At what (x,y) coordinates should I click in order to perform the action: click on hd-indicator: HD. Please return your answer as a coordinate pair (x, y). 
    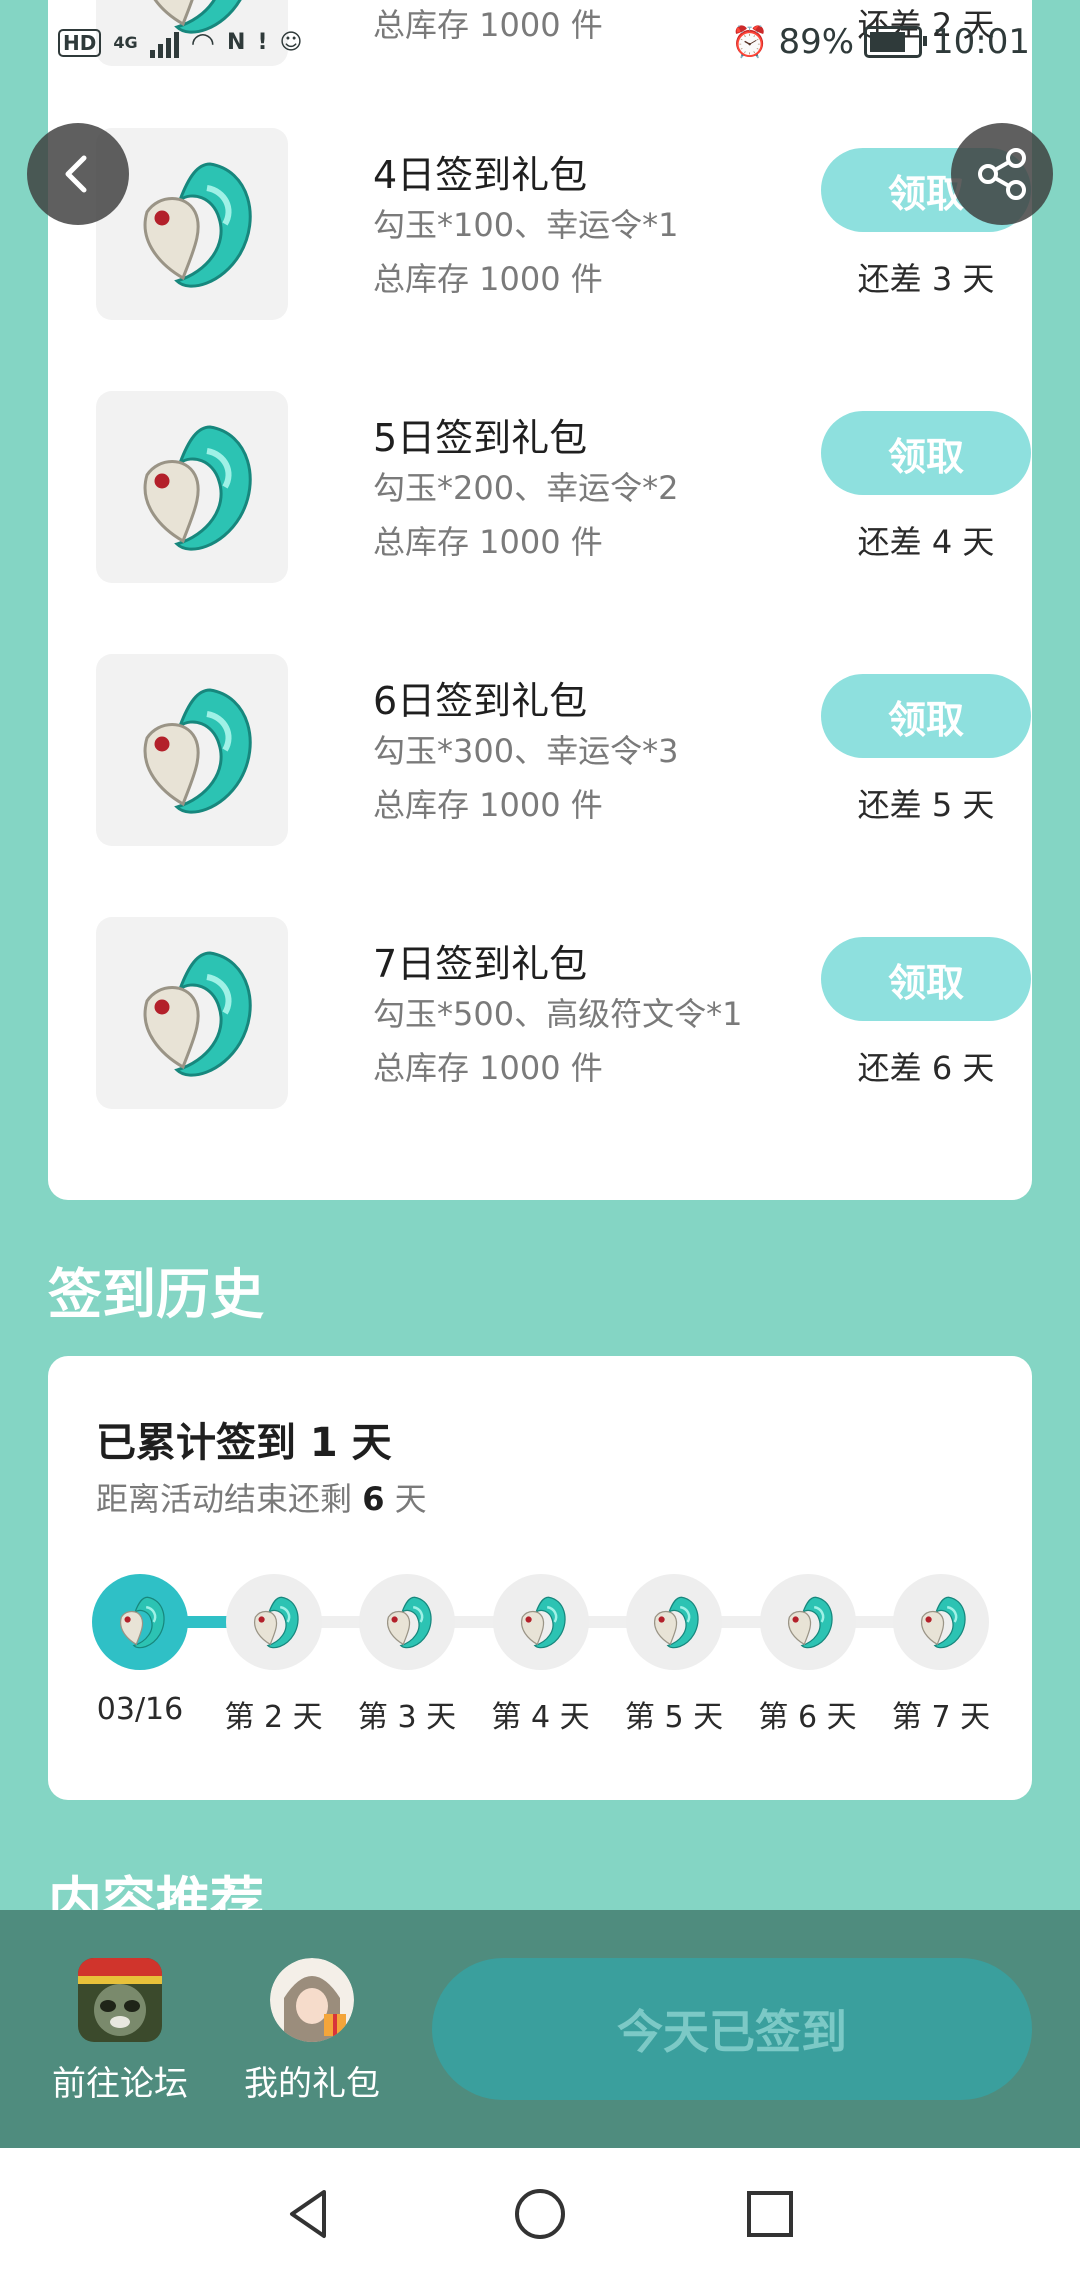
    Looking at the image, I should click on (80, 42).